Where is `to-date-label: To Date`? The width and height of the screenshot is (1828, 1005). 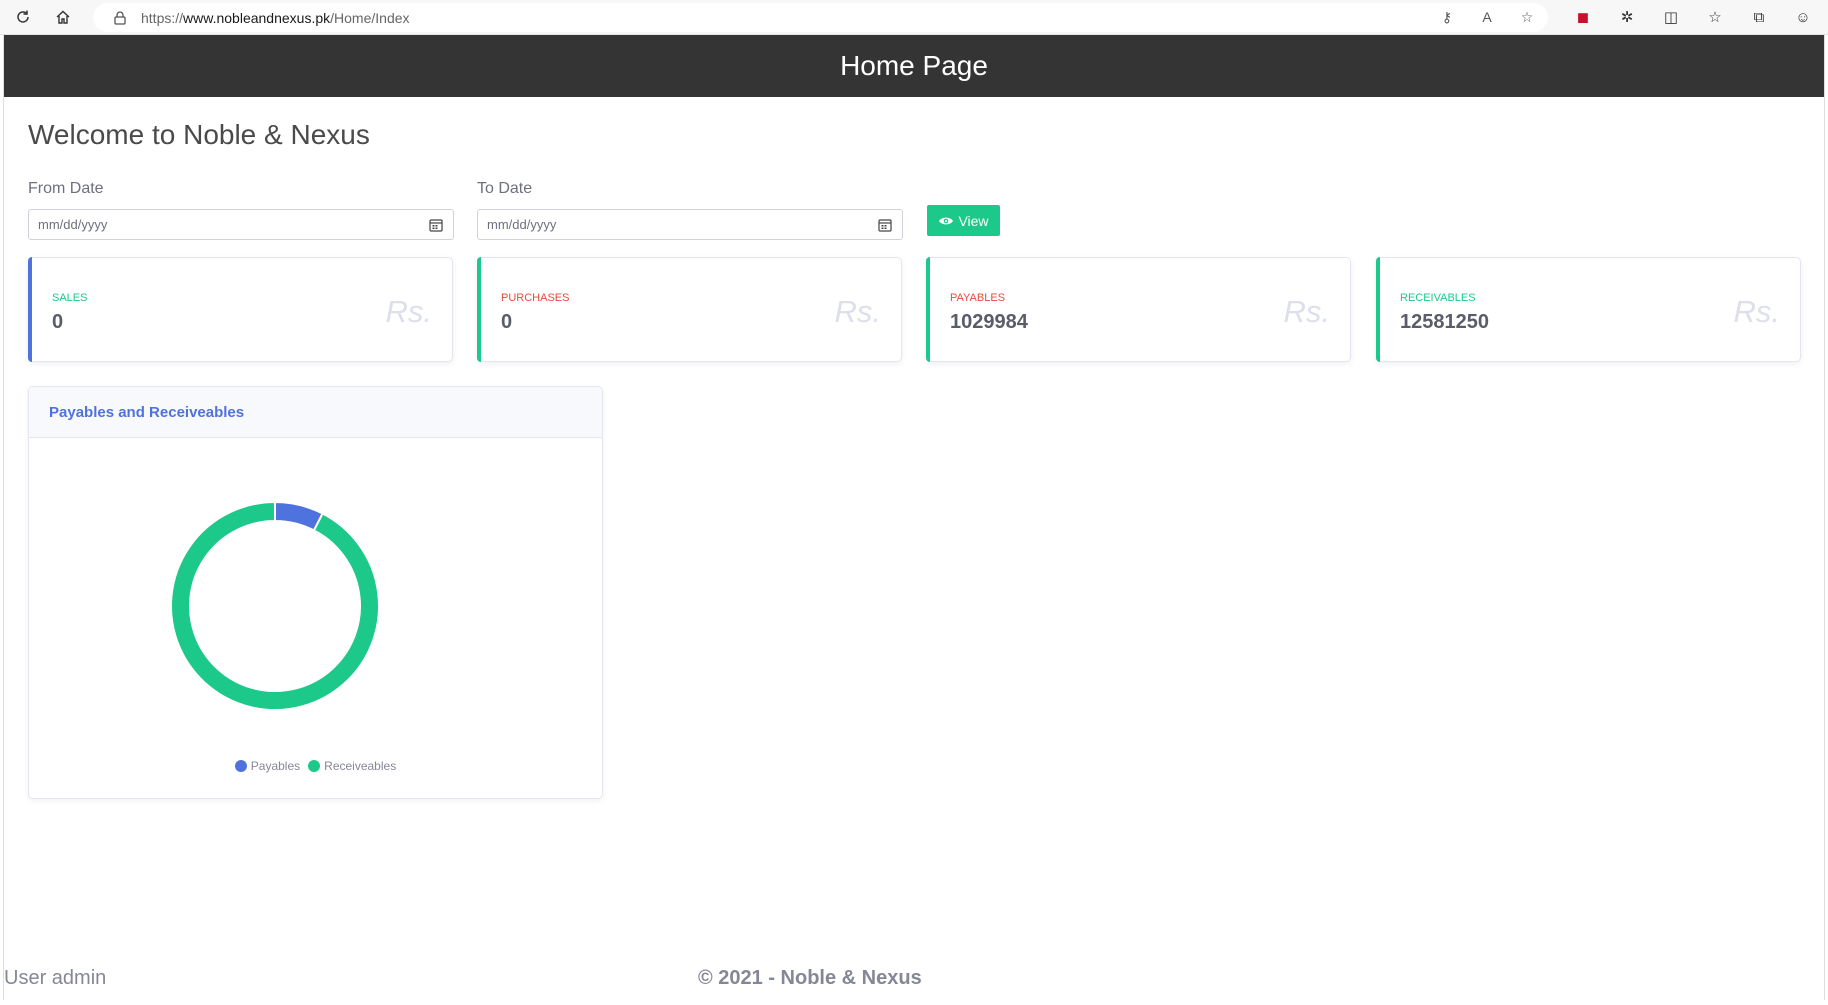
to-date-label: To Date is located at coordinates (505, 188).